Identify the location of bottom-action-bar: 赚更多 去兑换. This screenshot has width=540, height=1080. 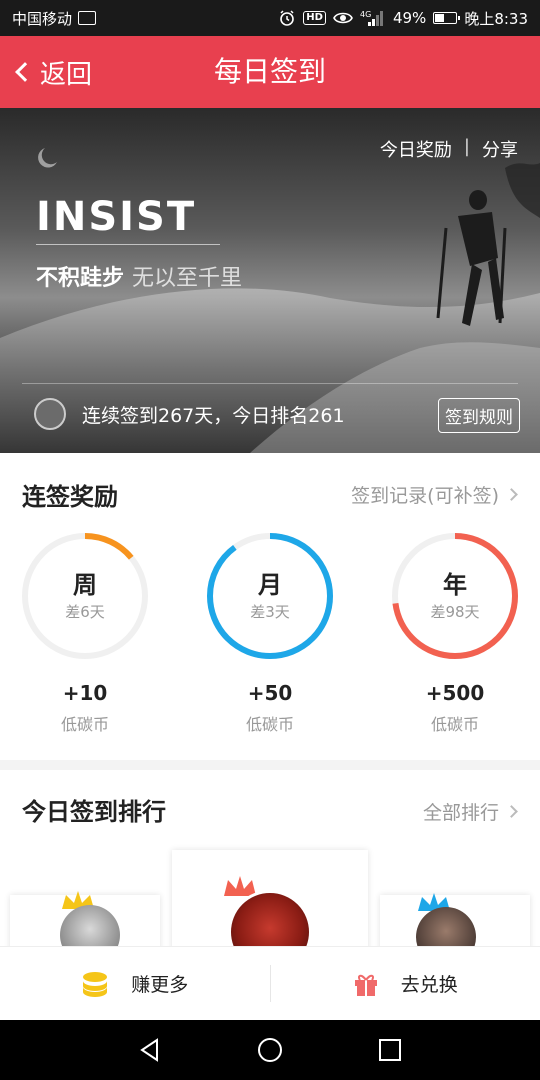
(270, 983).